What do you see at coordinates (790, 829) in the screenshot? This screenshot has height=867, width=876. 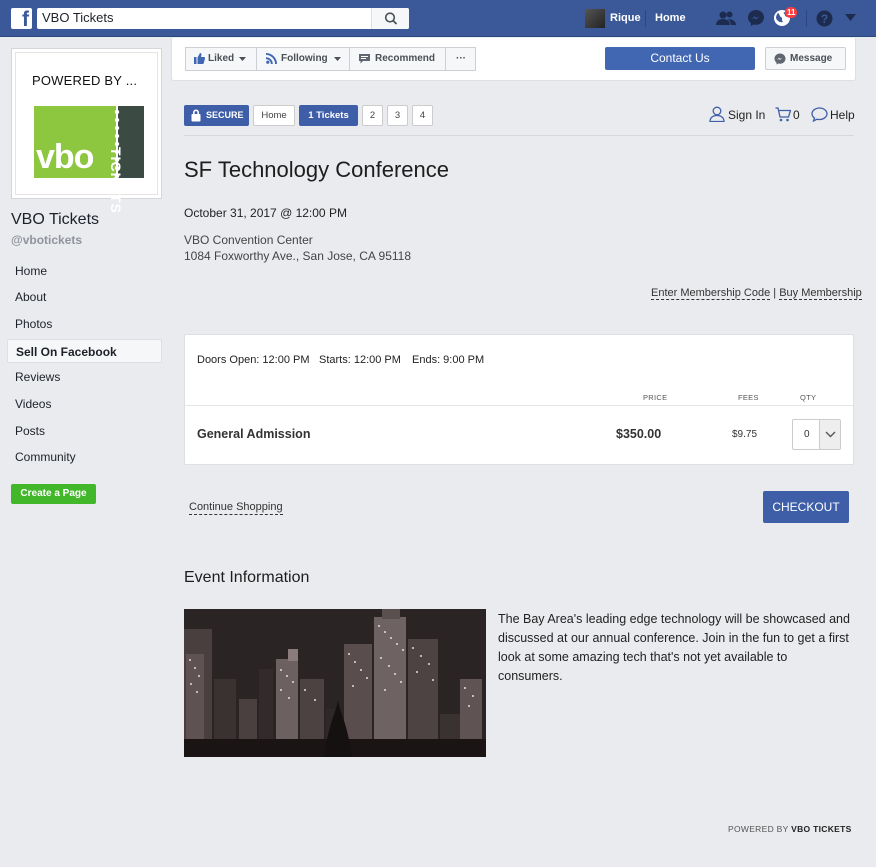 I see `footer-powered-by: POWERED BY VBO TICKETS` at bounding box center [790, 829].